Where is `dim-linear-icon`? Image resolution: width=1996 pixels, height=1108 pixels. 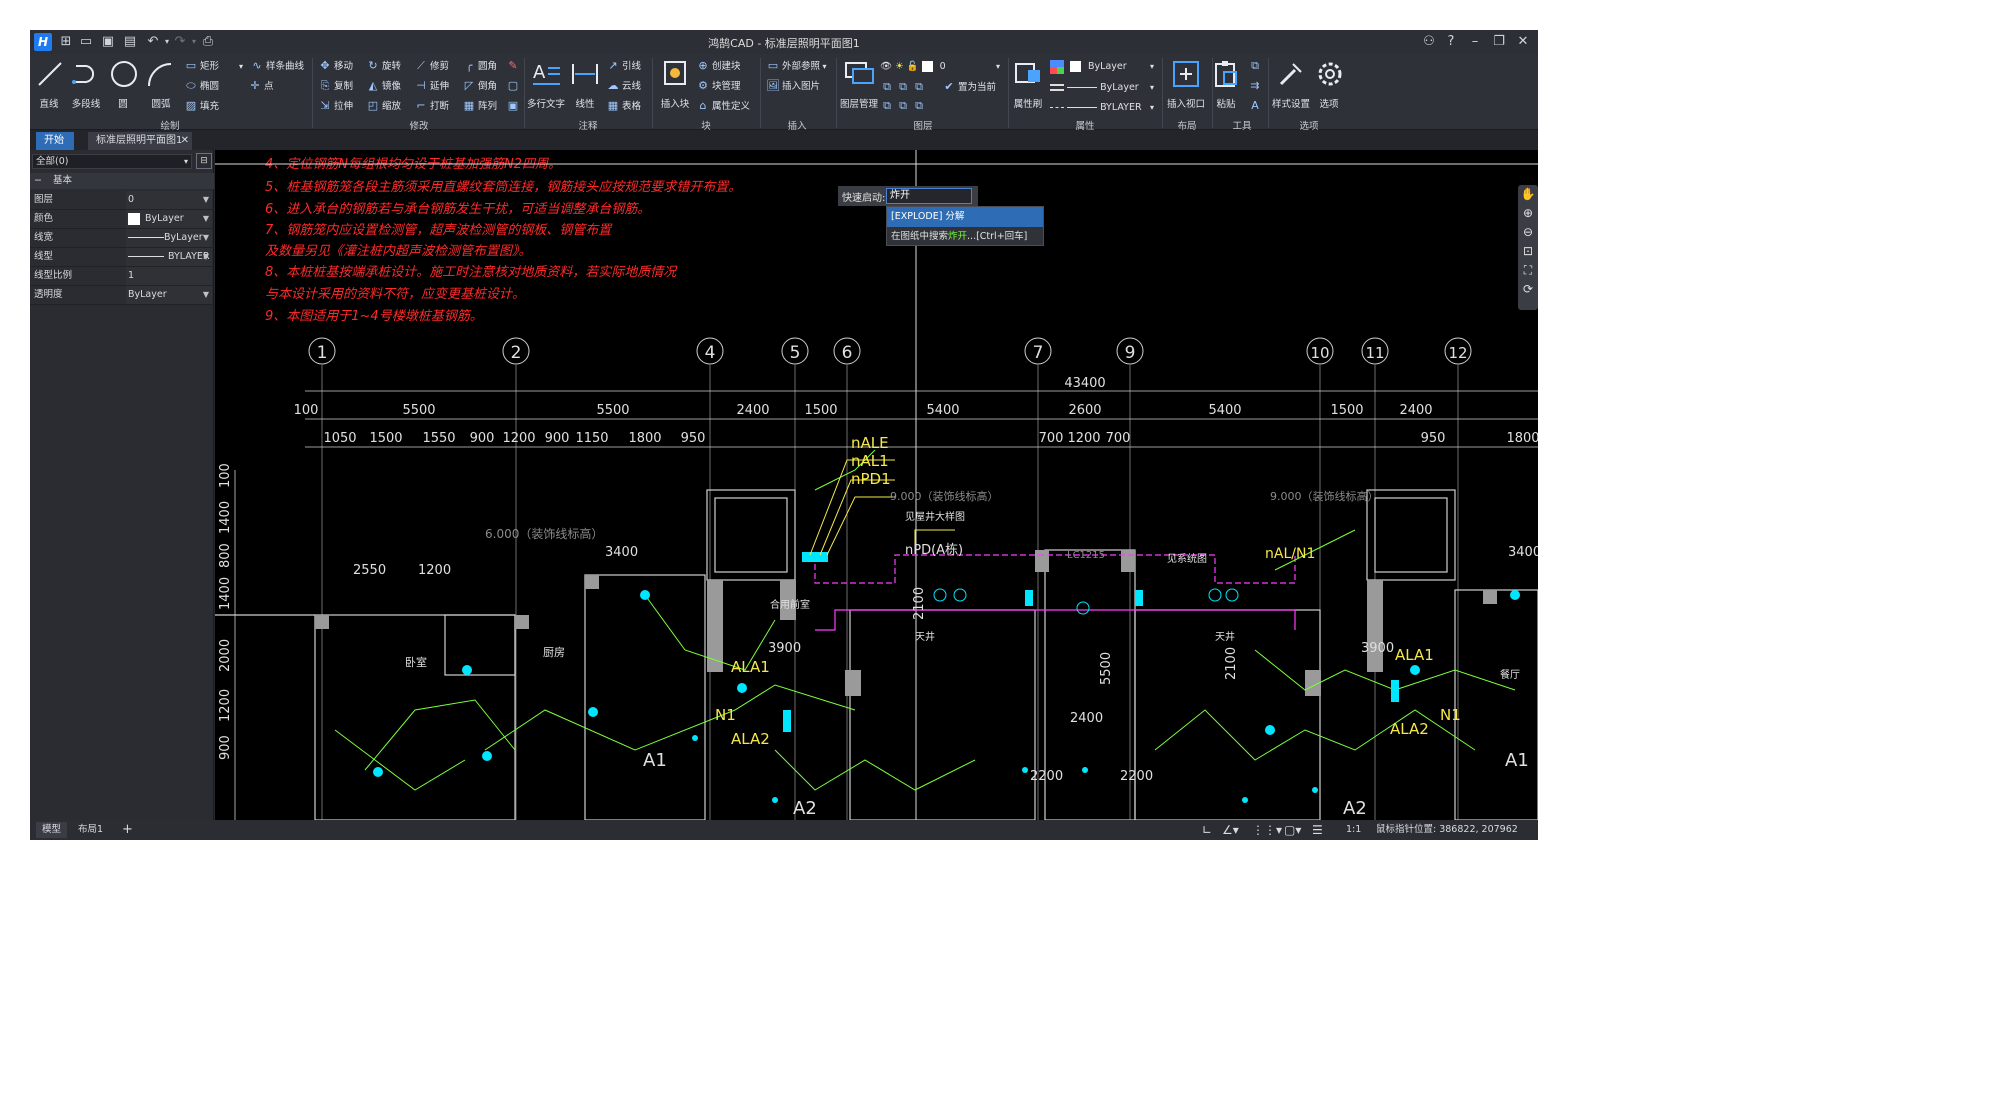
dim-linear-icon is located at coordinates (585, 74).